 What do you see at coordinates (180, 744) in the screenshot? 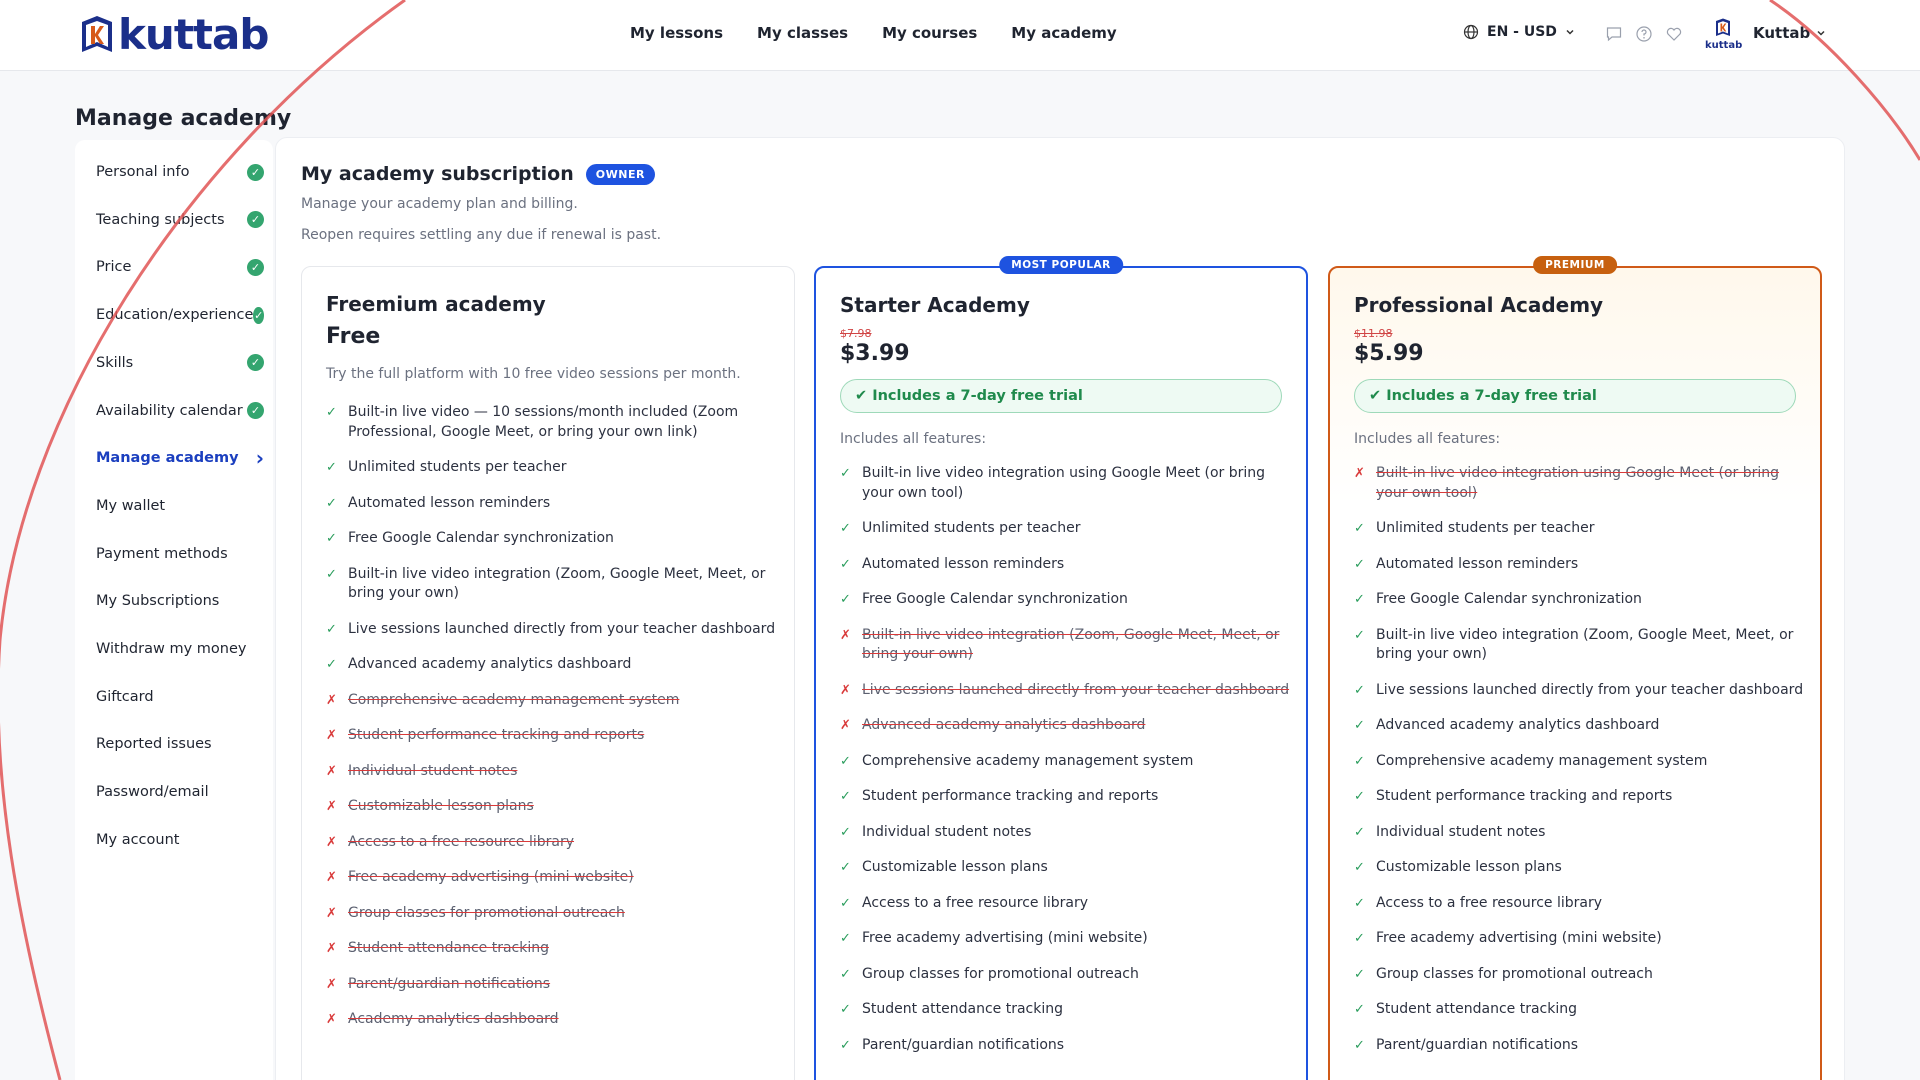
I see `sidebar-item-reported-issues: Reported issues` at bounding box center [180, 744].